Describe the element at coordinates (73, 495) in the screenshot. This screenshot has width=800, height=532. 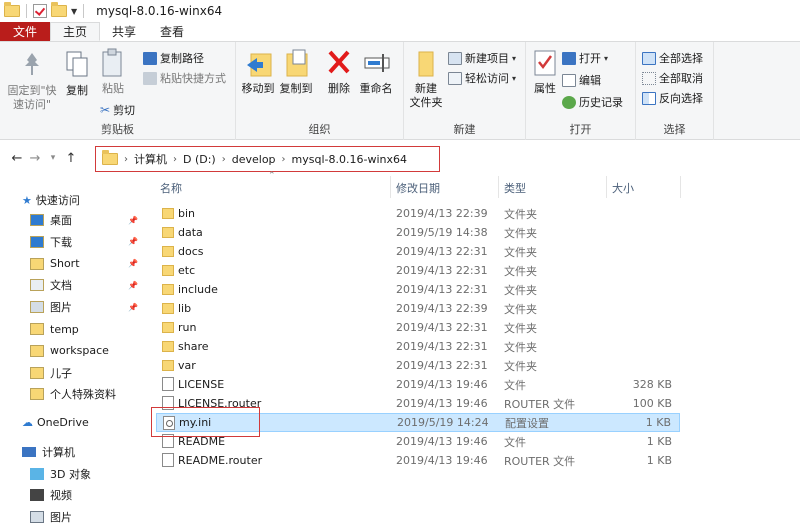
I see `nav-videos: 视频` at that location.